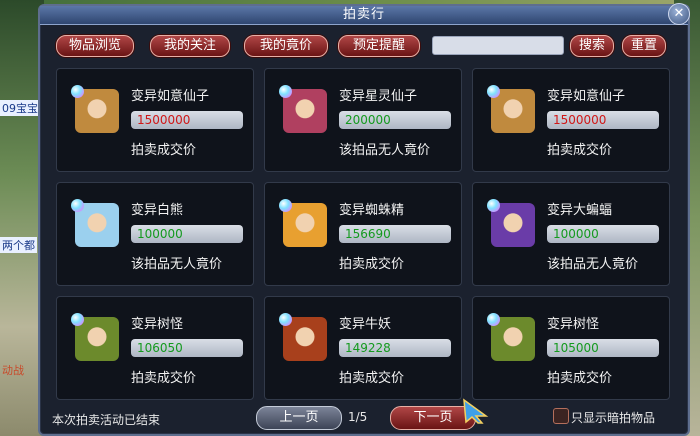  What do you see at coordinates (379, 46) in the screenshot?
I see `tab-reminders: 预定提醒` at bounding box center [379, 46].